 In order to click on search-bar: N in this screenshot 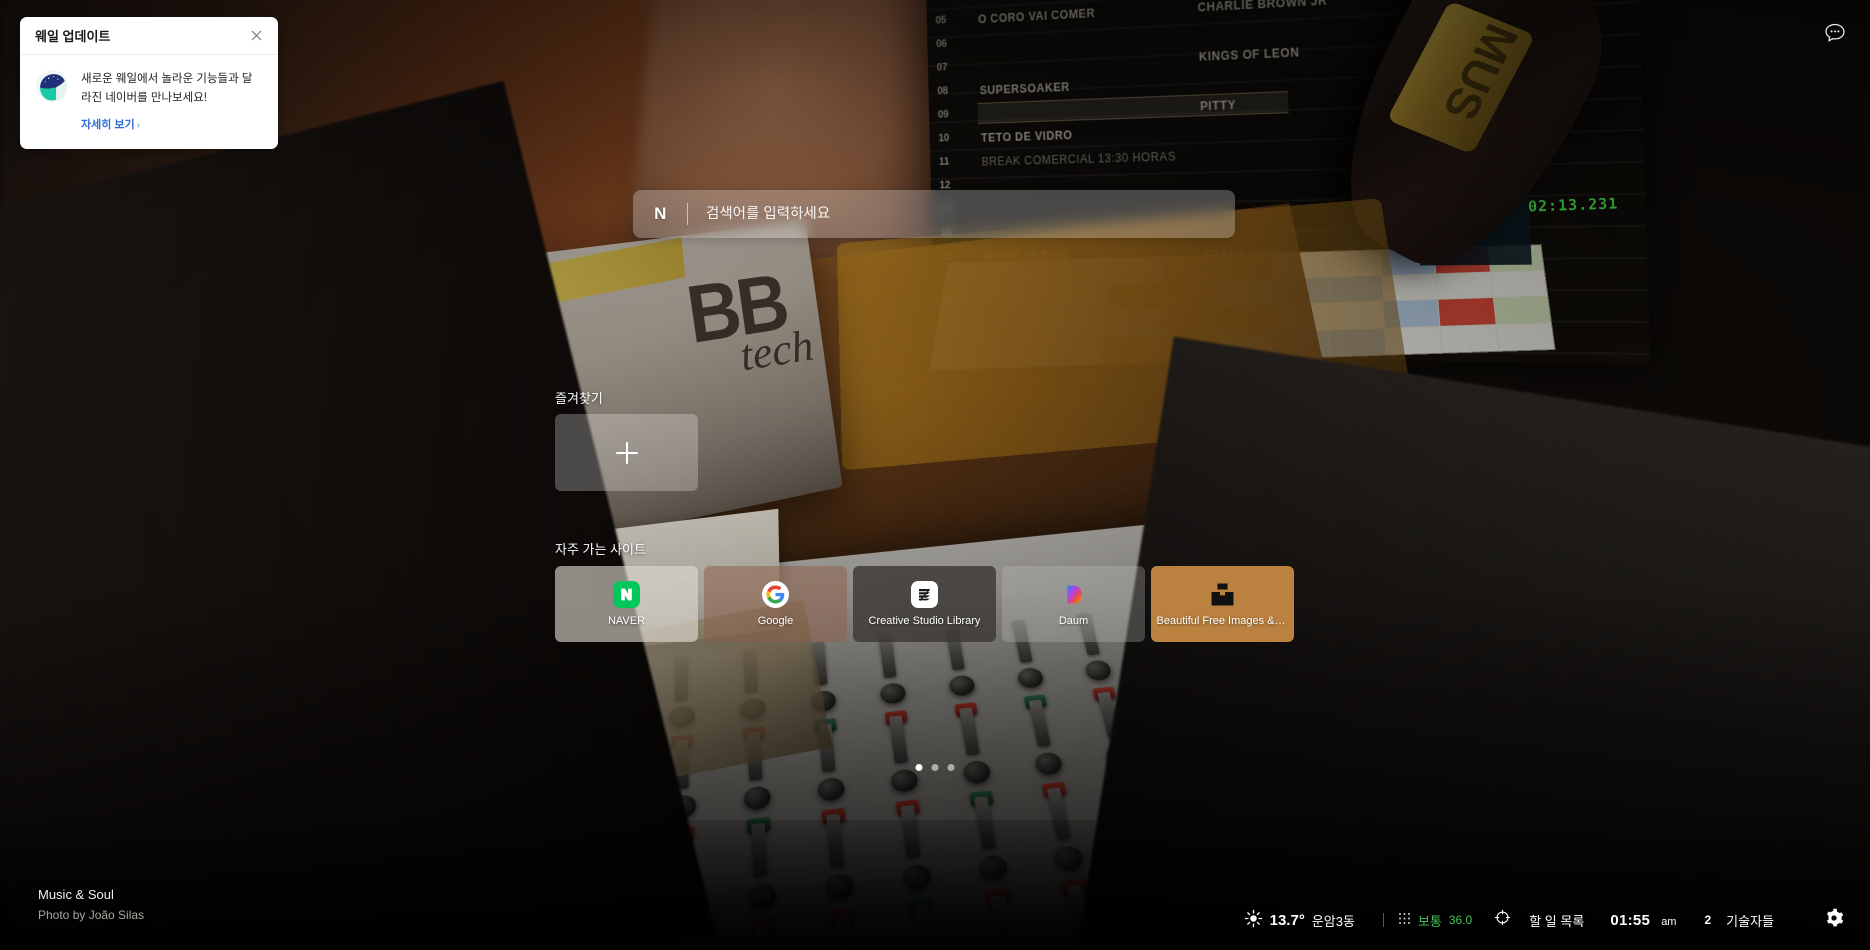, I will do `click(934, 214)`.